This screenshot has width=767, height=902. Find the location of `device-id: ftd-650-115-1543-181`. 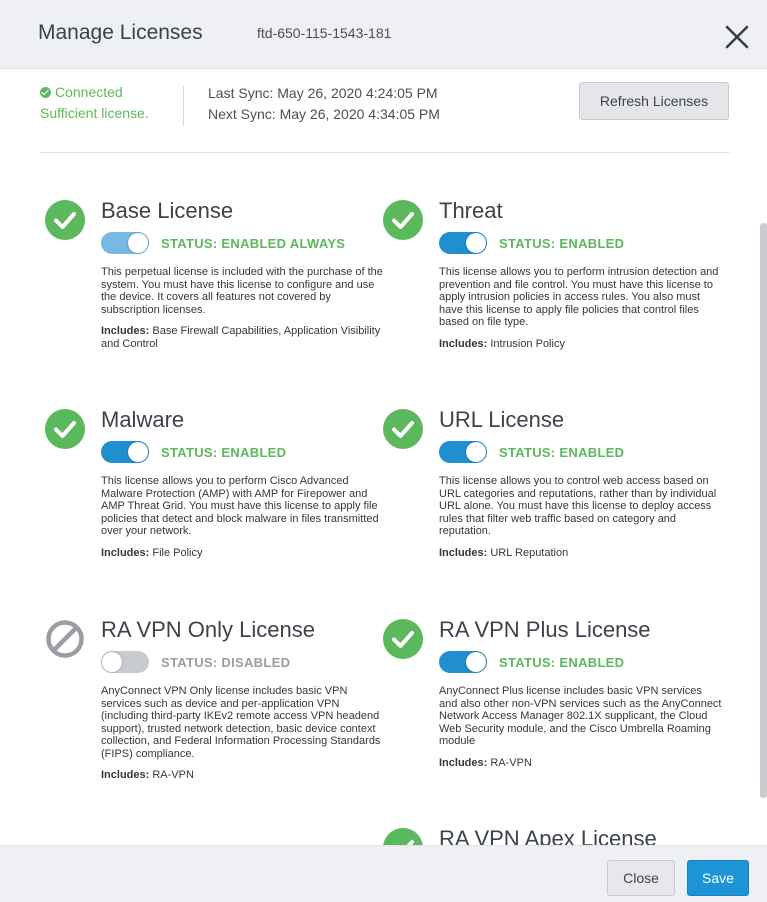

device-id: ftd-650-115-1543-181 is located at coordinates (324, 33).